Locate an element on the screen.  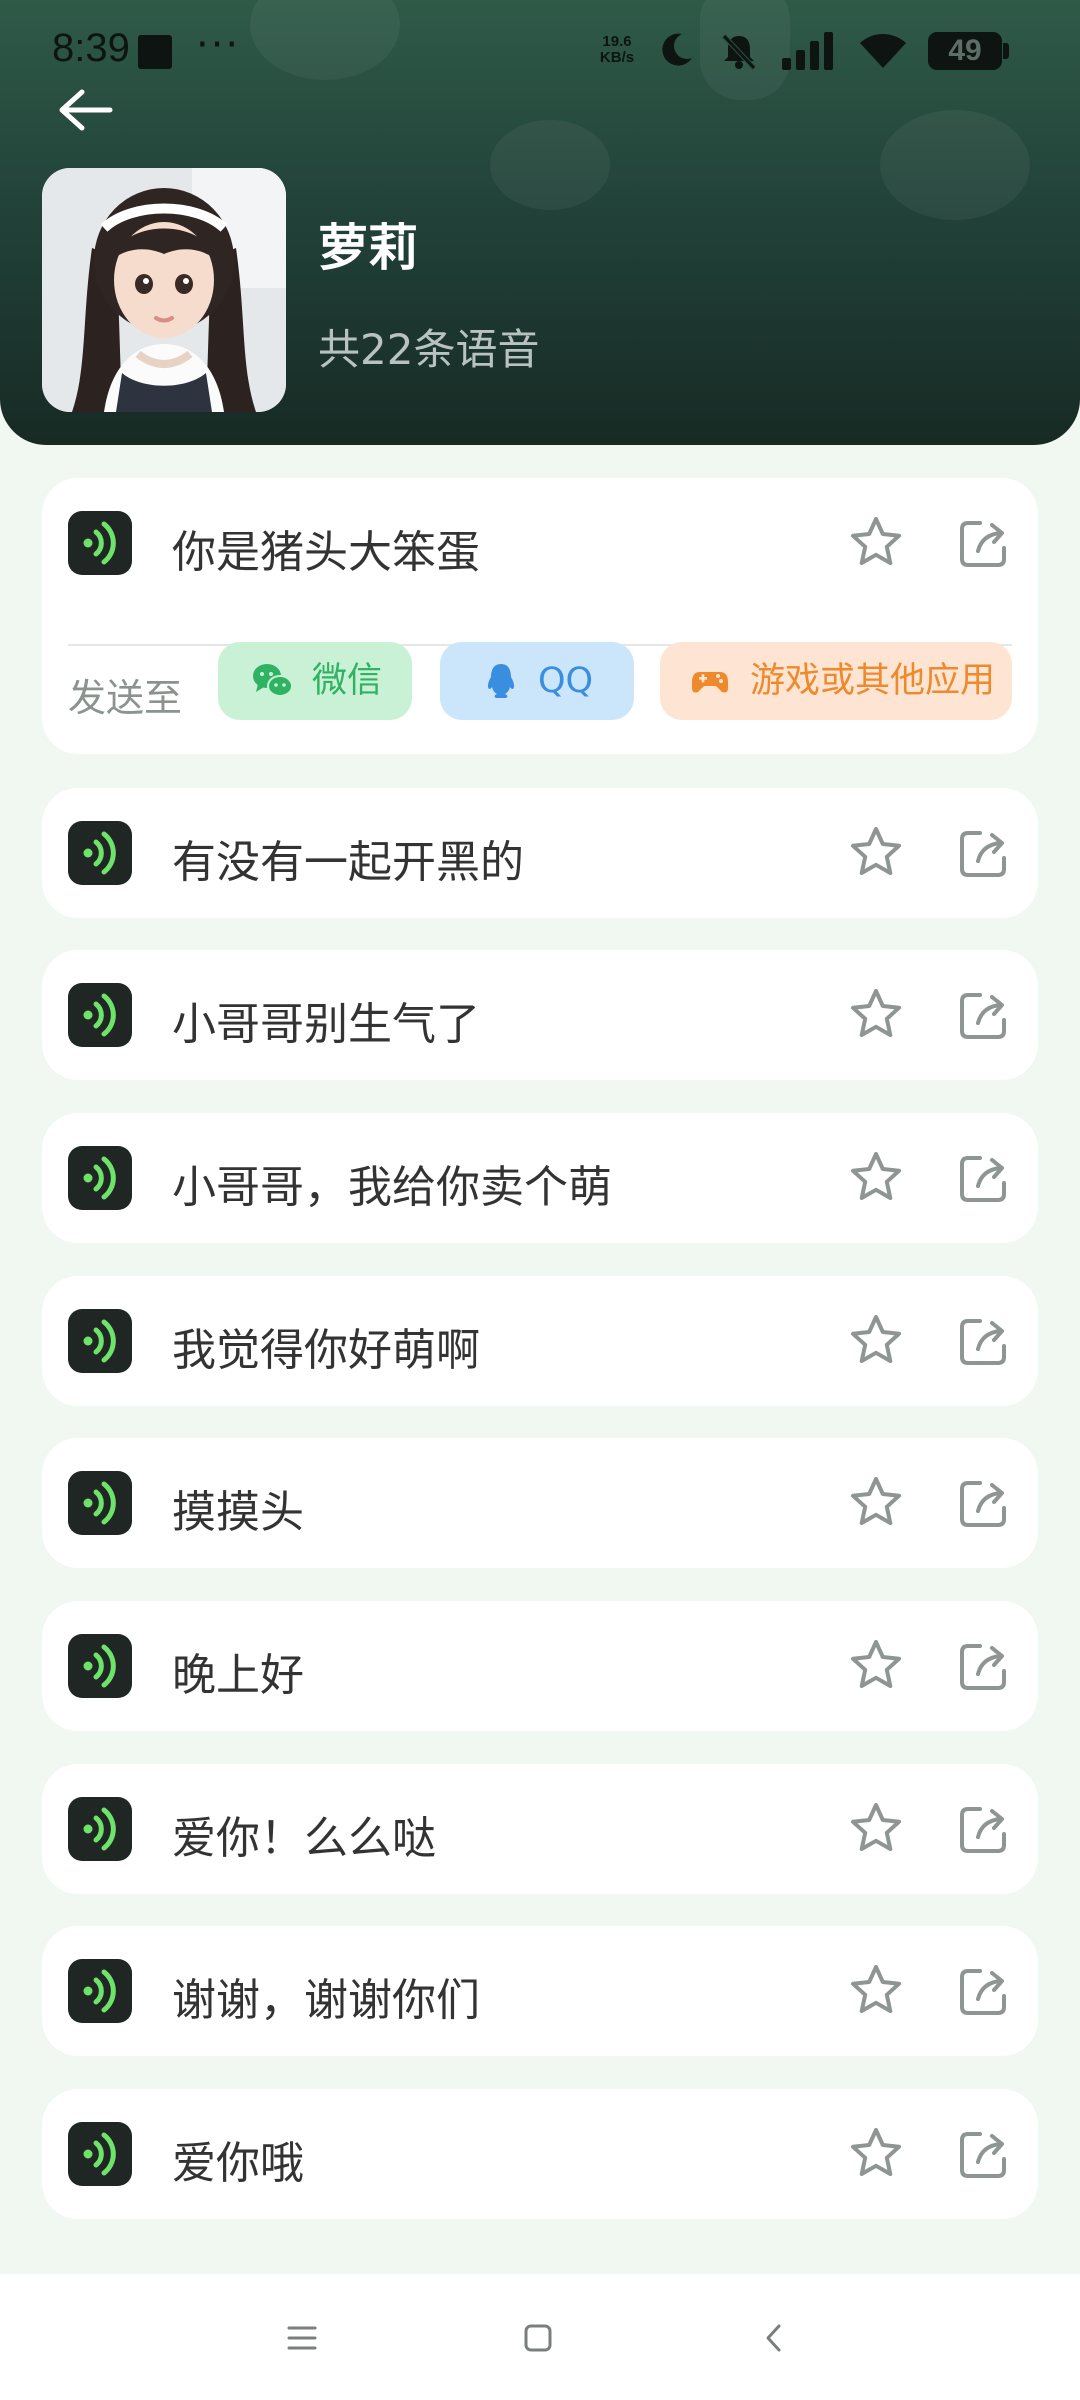
voice-row: 爱你哦 is located at coordinates (540, 2154).